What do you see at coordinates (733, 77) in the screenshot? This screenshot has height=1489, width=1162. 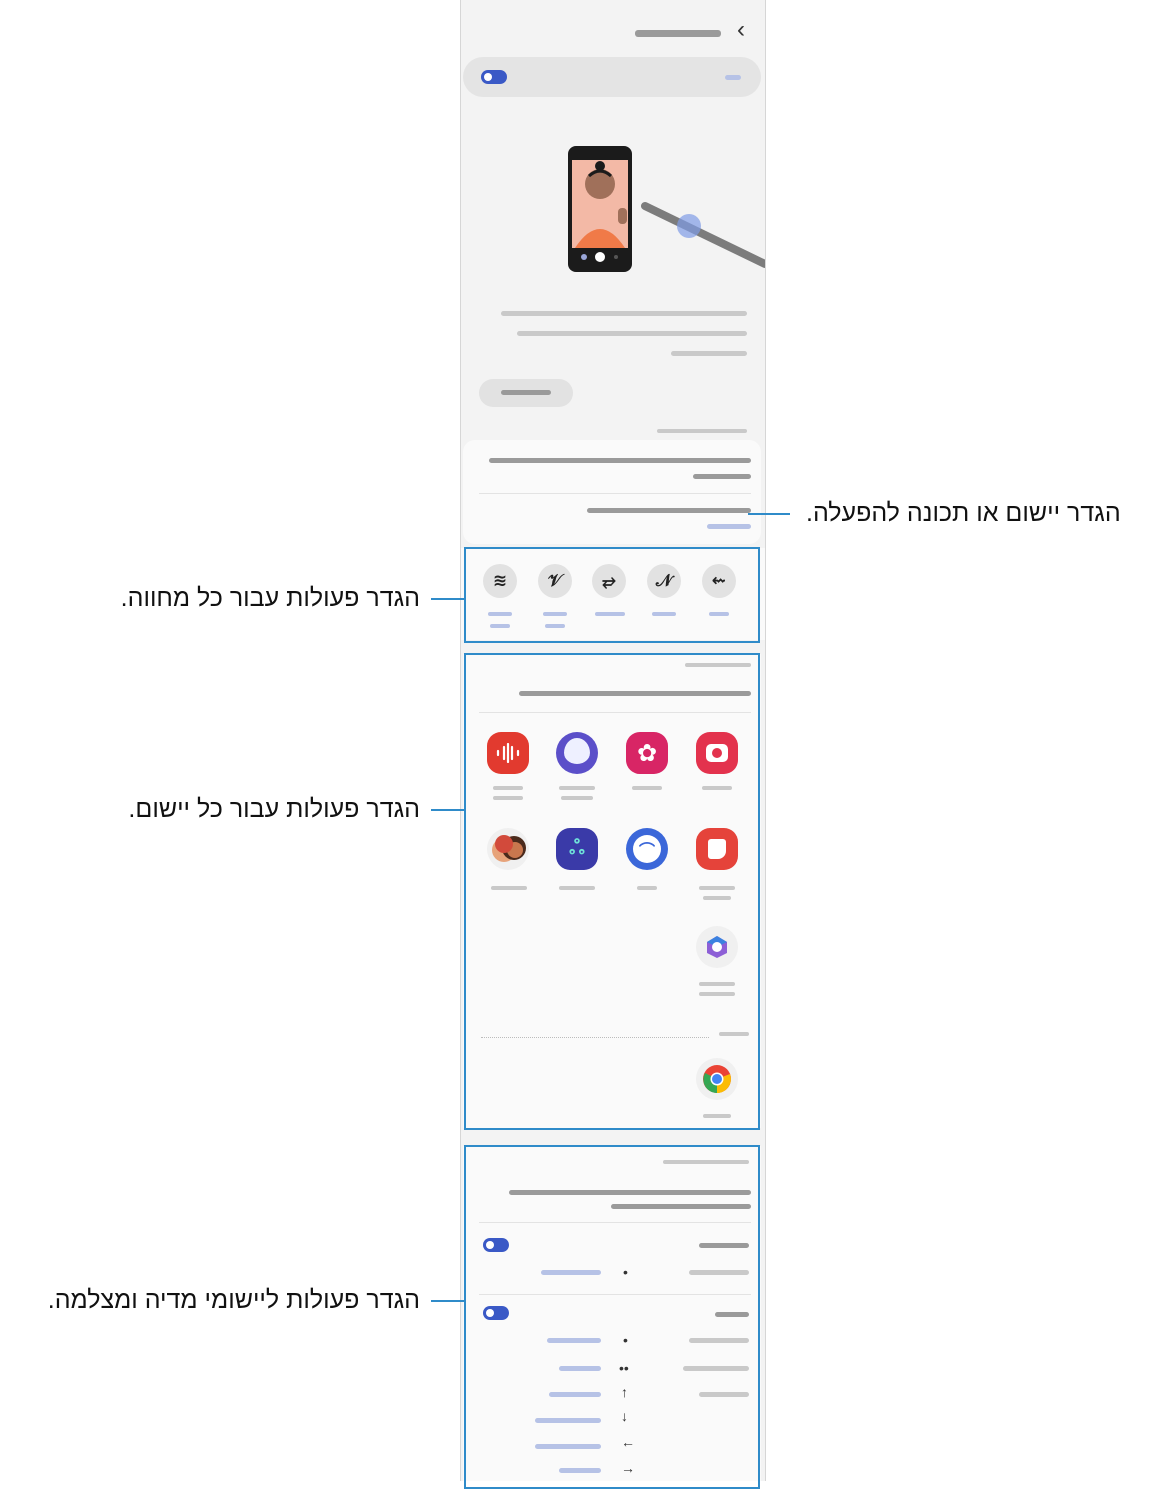 I see `master-switch-label` at bounding box center [733, 77].